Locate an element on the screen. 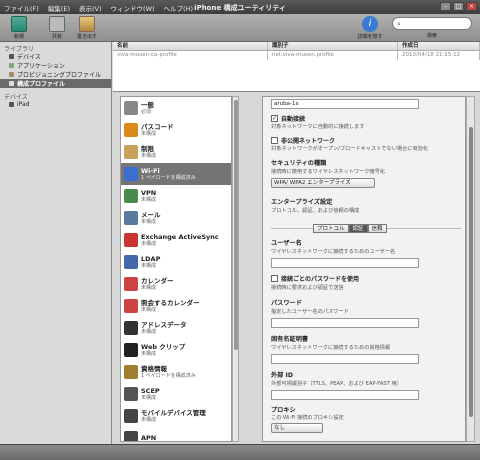  category-item: モバイルデバイス管理 未構成 is located at coordinates (176, 416).